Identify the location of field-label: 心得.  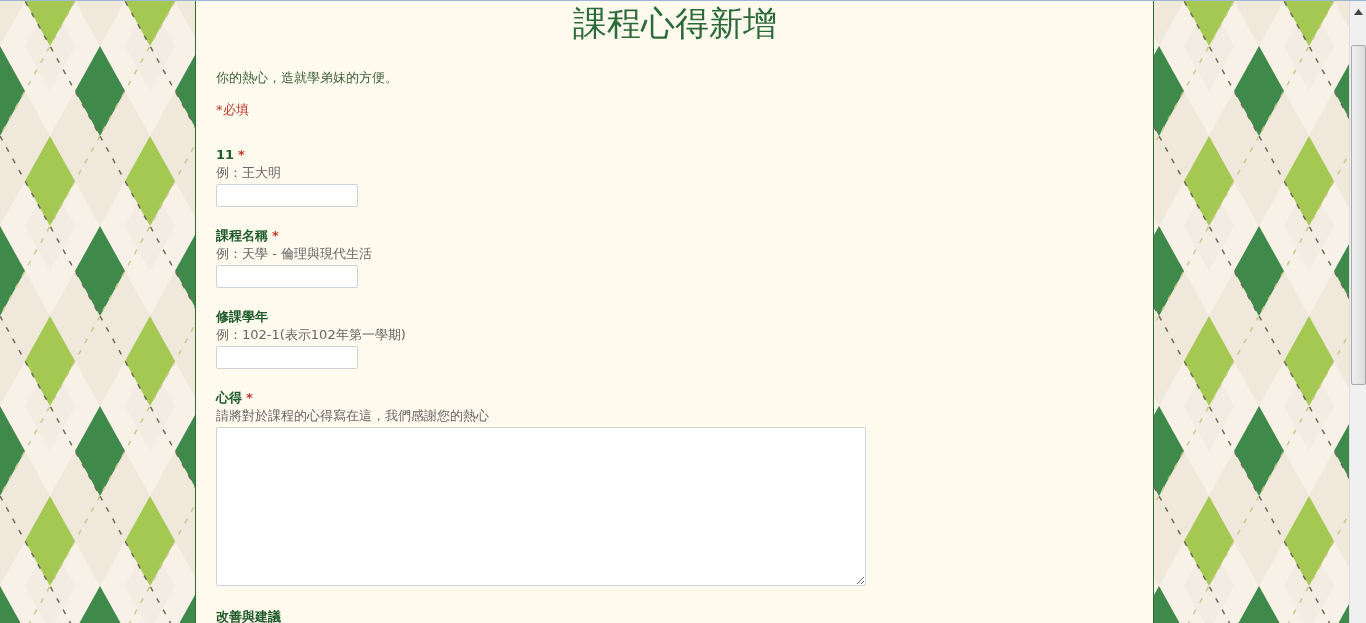
(229, 398).